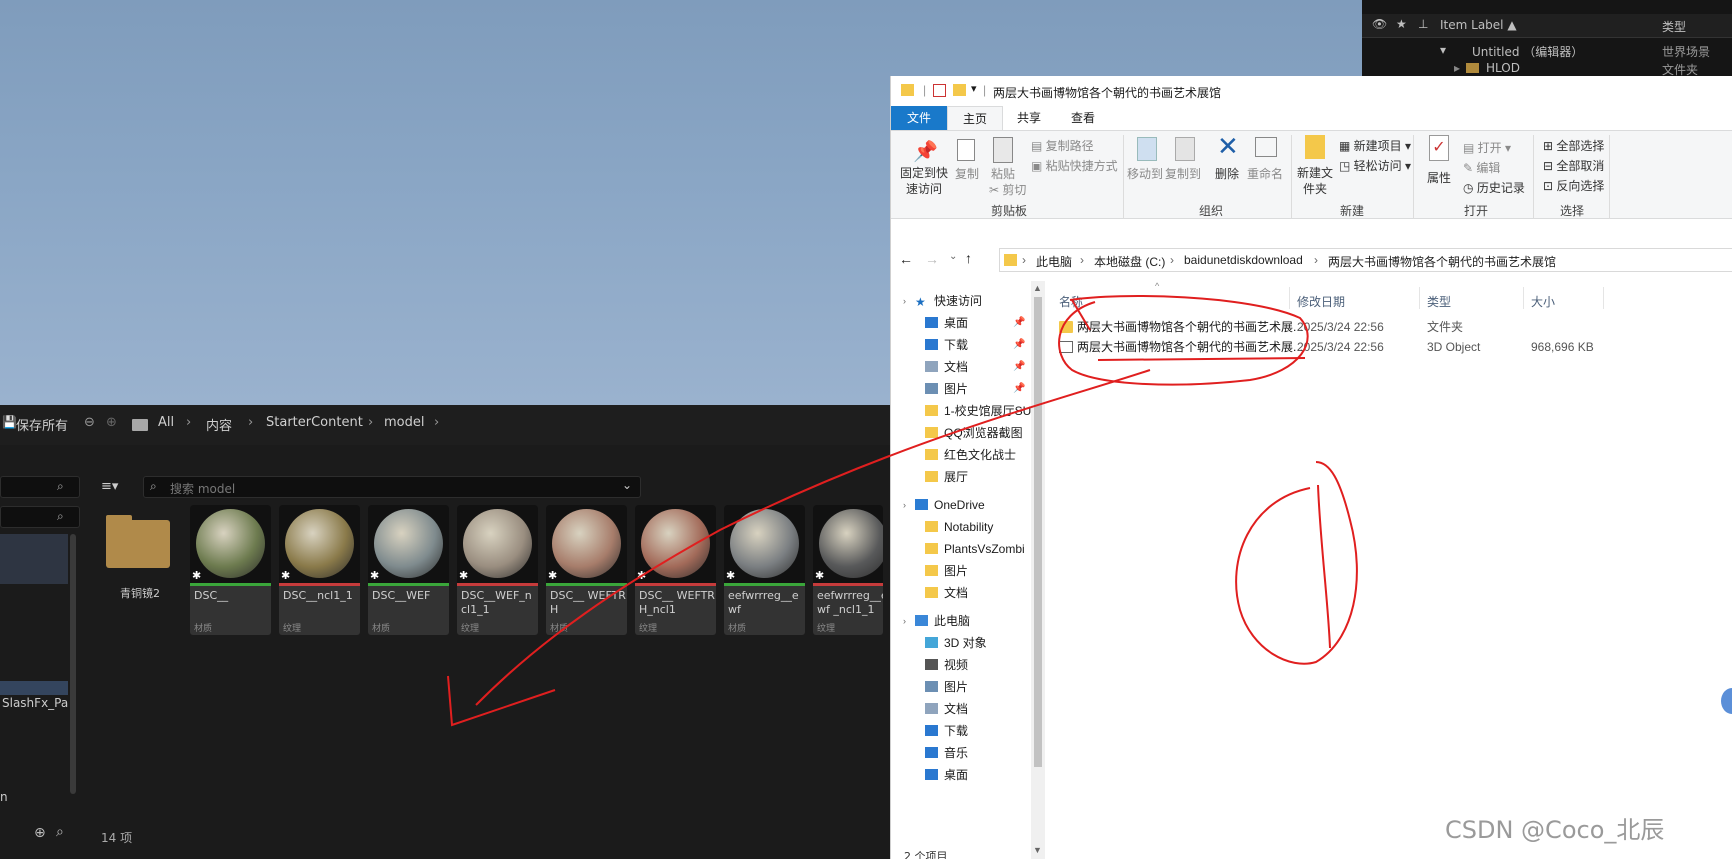 The image size is (1732, 859). What do you see at coordinates (1555, 830) in the screenshot?
I see `watermark: CSDN @Coco_北辰` at bounding box center [1555, 830].